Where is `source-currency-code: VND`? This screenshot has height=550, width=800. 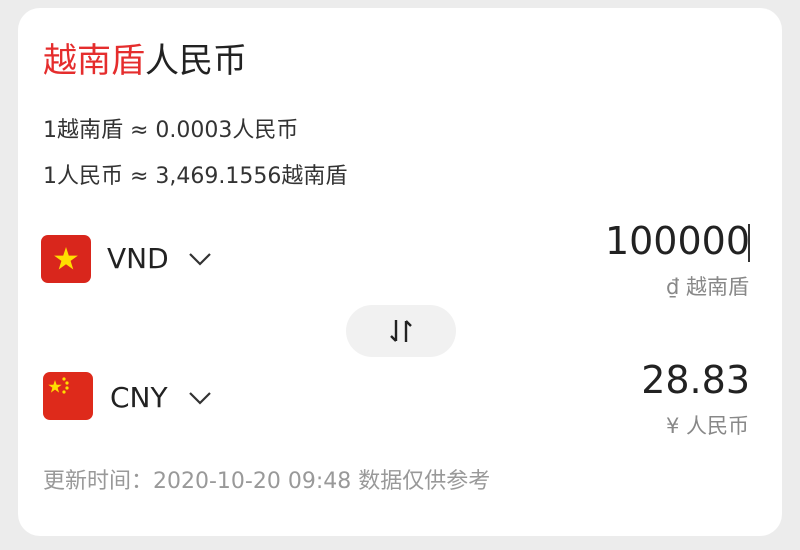 source-currency-code: VND is located at coordinates (138, 259).